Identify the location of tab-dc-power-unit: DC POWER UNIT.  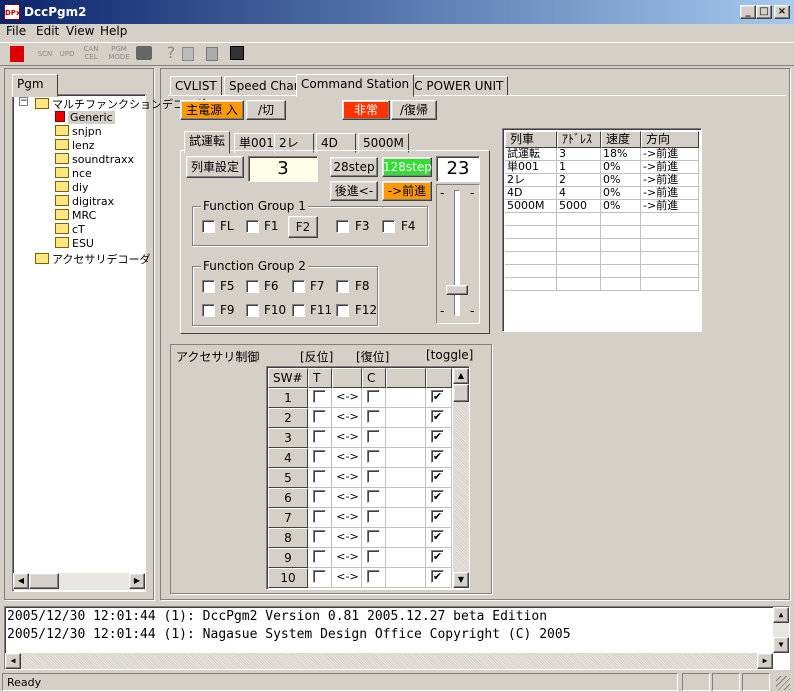
(454, 86).